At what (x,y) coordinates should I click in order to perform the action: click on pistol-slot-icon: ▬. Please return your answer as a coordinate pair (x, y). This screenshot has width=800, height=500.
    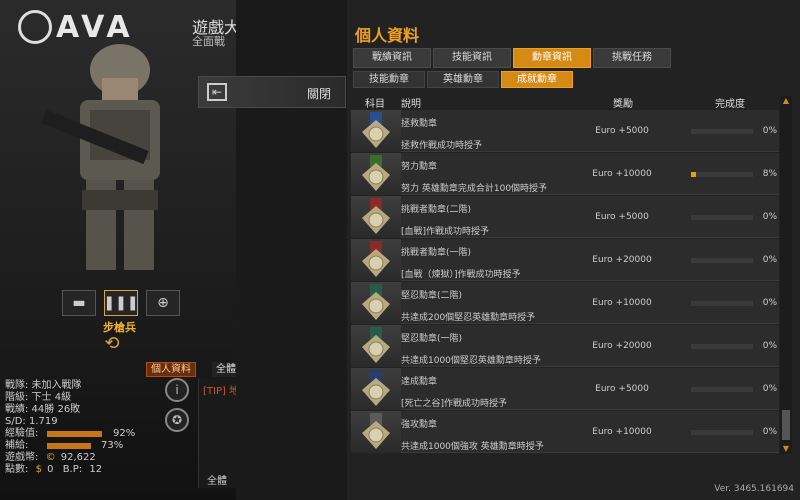
    Looking at the image, I should click on (79, 303).